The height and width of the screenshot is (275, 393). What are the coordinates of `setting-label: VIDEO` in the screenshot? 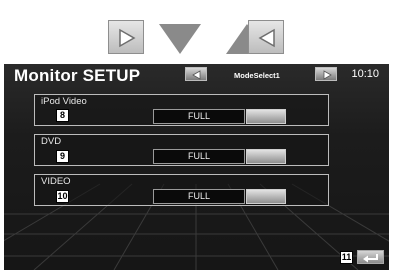 It's located at (56, 181).